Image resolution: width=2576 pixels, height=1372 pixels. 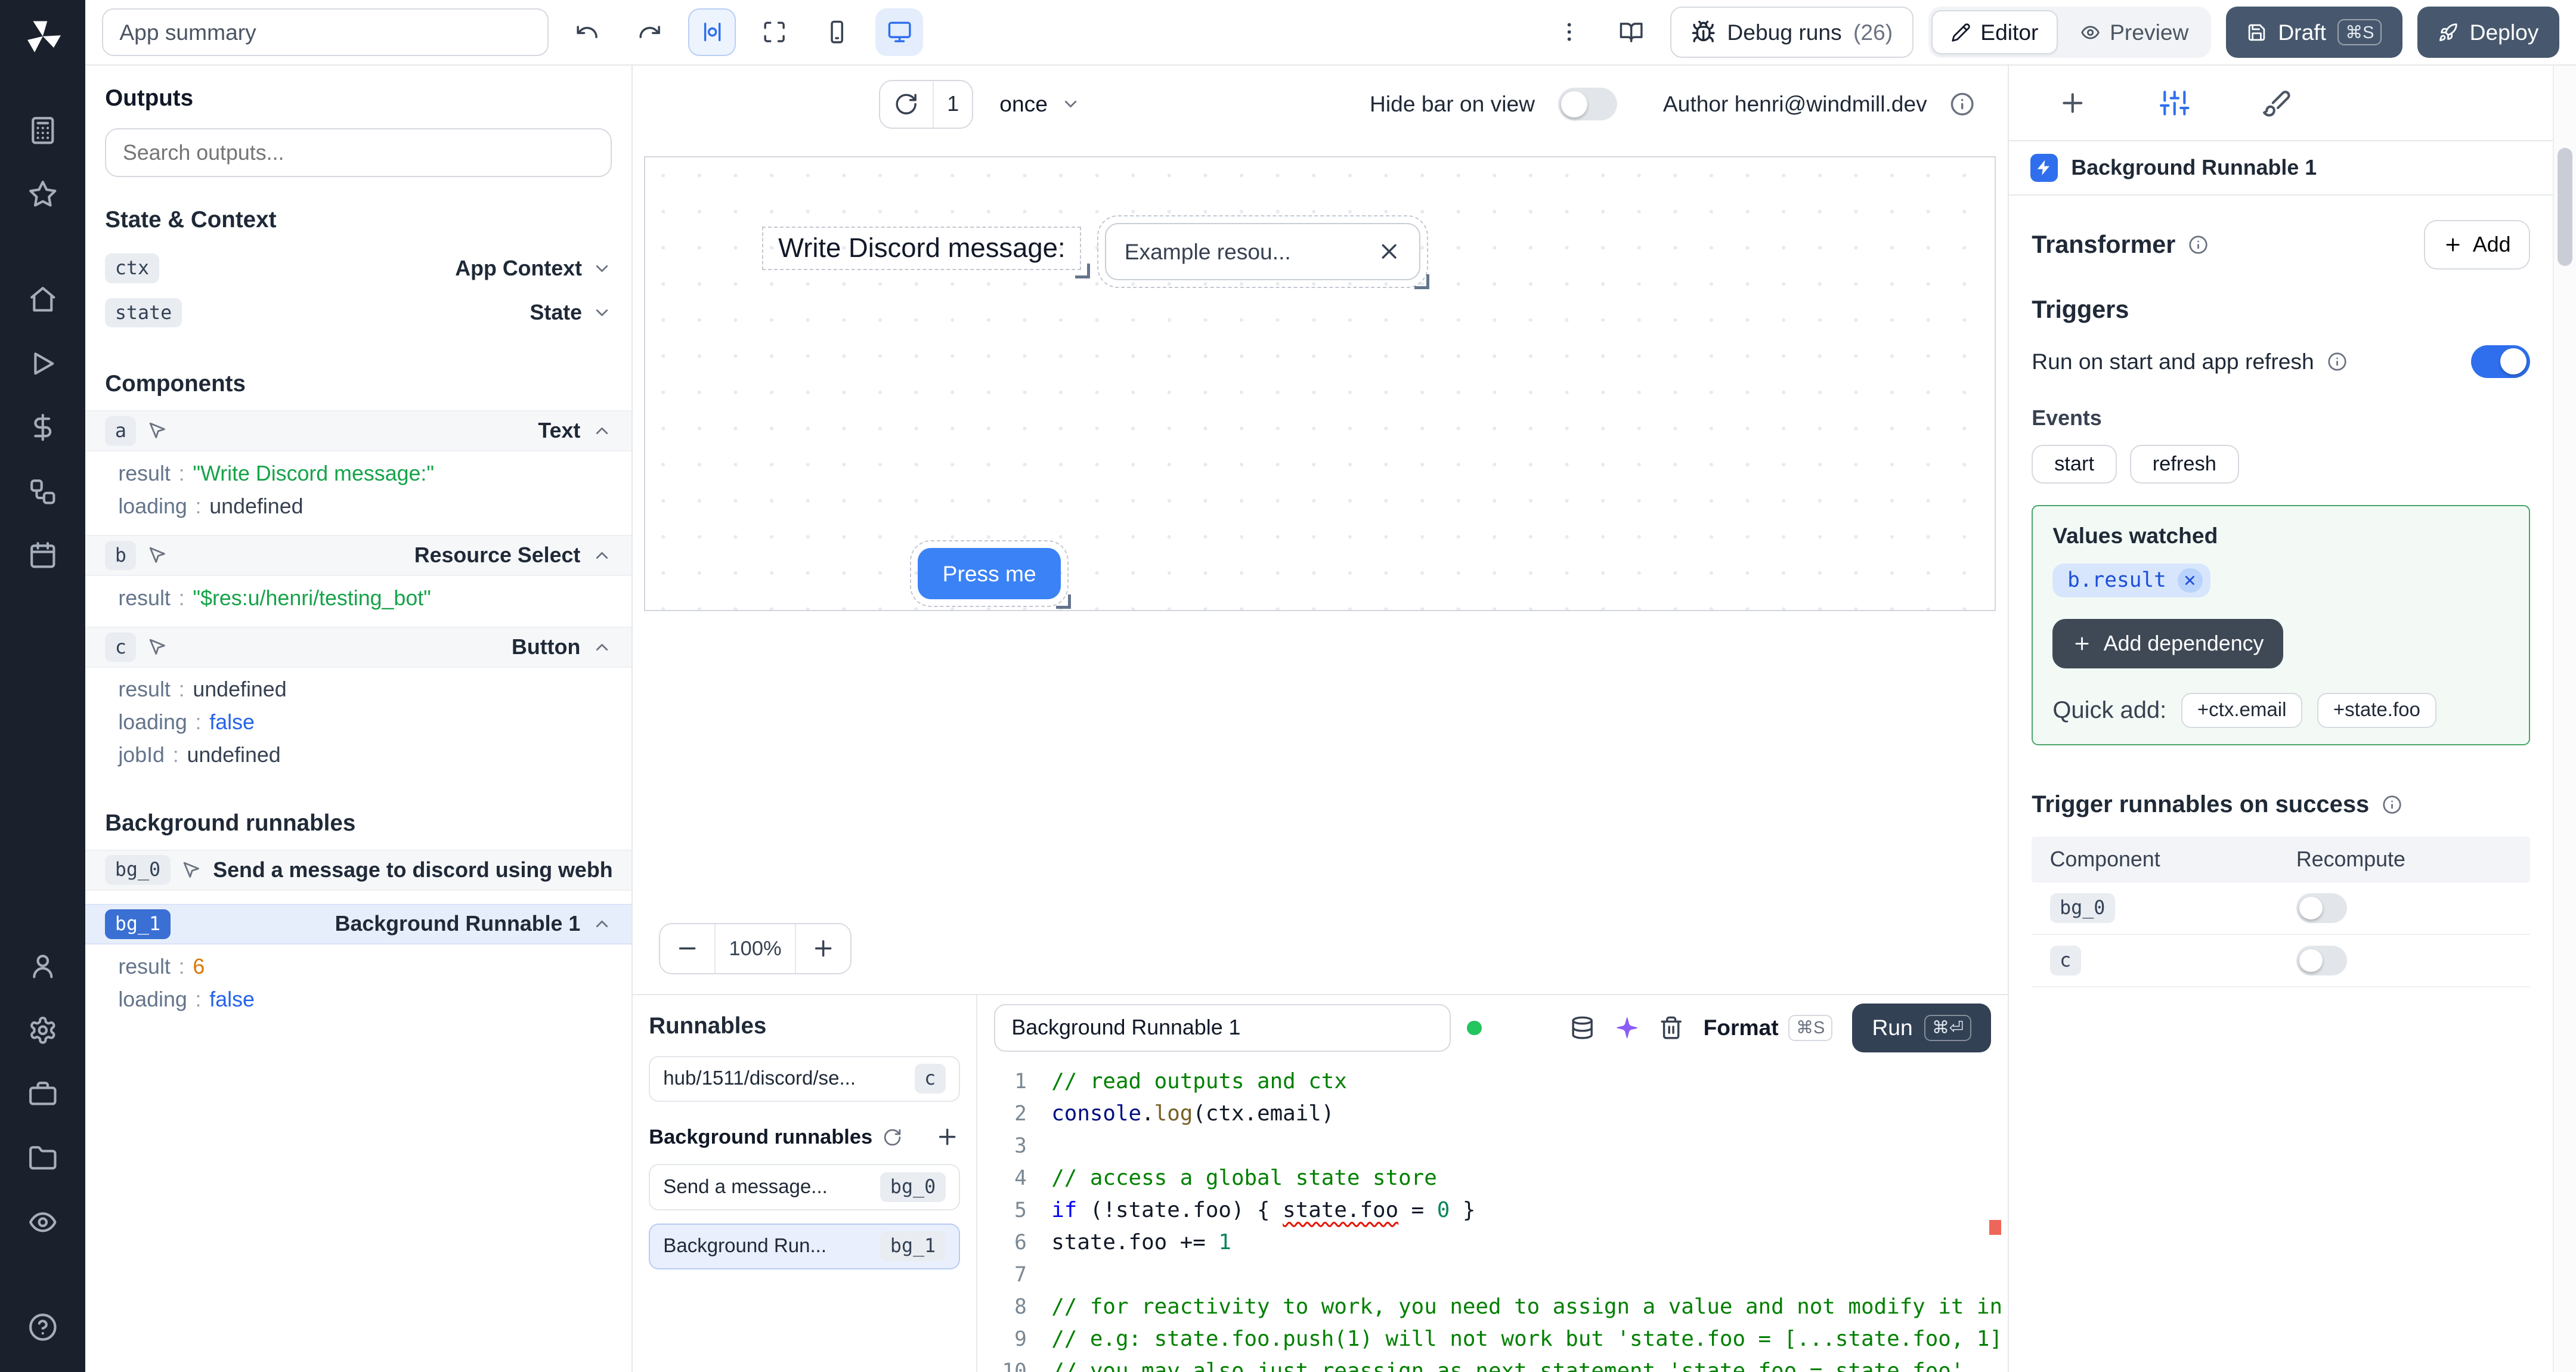 I want to click on add-dependency-button: Add dependency, so click(x=2168, y=643).